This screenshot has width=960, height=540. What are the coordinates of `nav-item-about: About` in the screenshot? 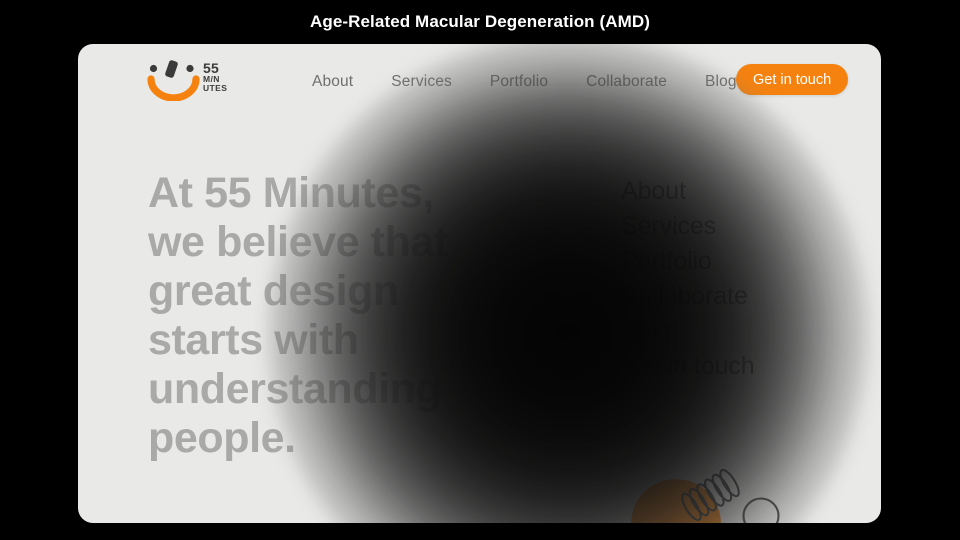 It's located at (332, 82).